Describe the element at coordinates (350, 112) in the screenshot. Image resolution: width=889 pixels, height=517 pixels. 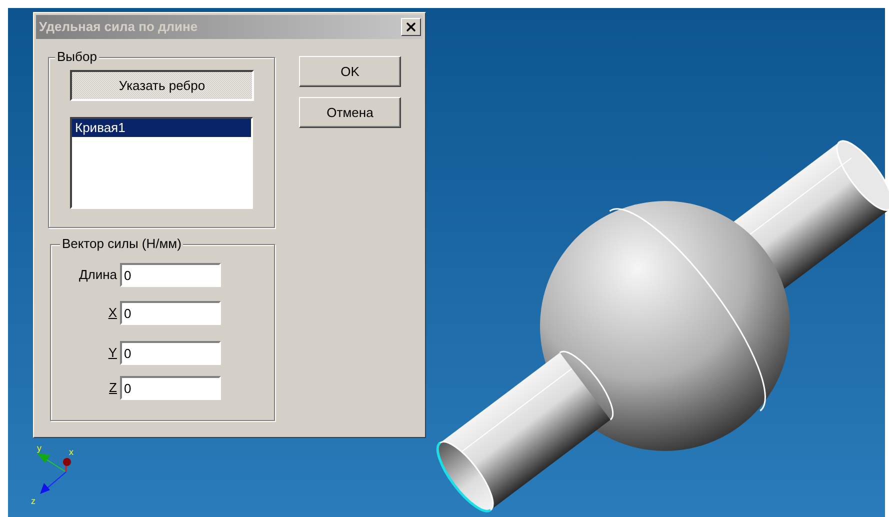
I see `dialog-button: Отмена` at that location.